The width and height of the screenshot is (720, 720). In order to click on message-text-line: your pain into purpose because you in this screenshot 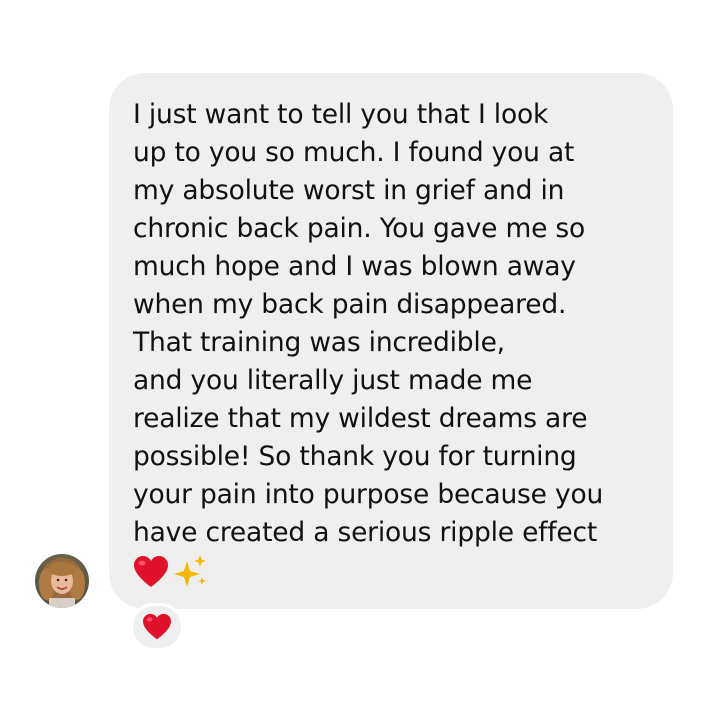, I will do `click(368, 494)`.